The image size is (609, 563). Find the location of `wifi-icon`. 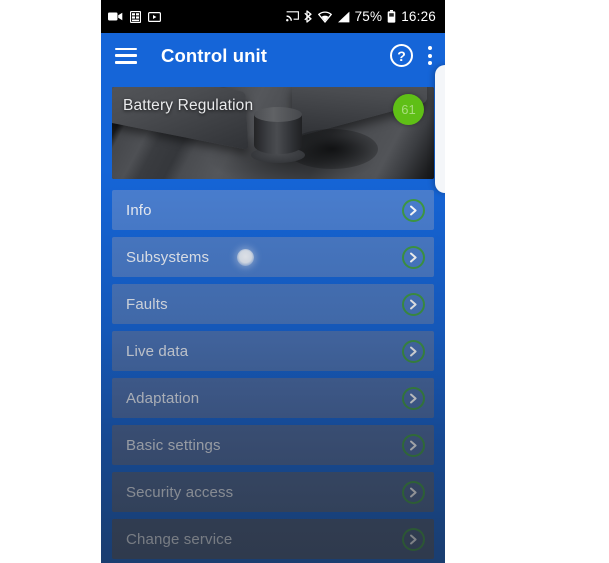

wifi-icon is located at coordinates (324, 16).